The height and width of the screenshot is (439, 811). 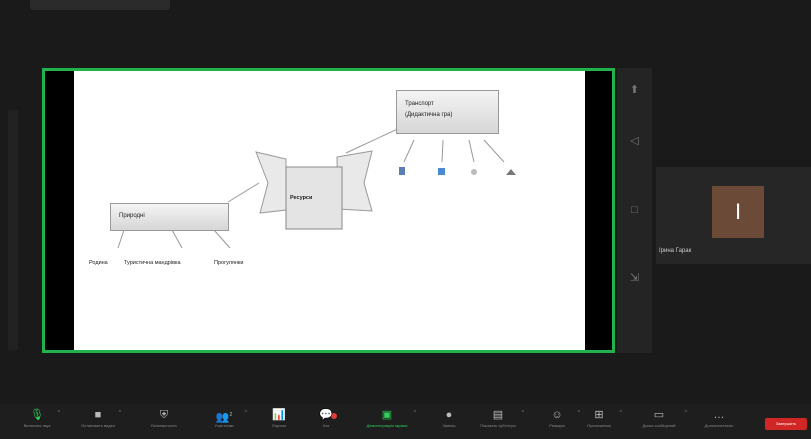 What do you see at coordinates (100, 5) in the screenshot?
I see `top-tab` at bounding box center [100, 5].